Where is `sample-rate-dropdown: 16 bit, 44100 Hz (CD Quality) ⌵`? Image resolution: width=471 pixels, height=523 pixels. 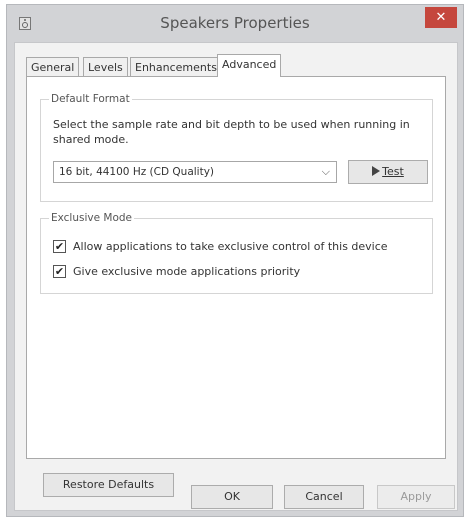 sample-rate-dropdown: 16 bit, 44100 Hz (CD Quality) ⌵ is located at coordinates (195, 172).